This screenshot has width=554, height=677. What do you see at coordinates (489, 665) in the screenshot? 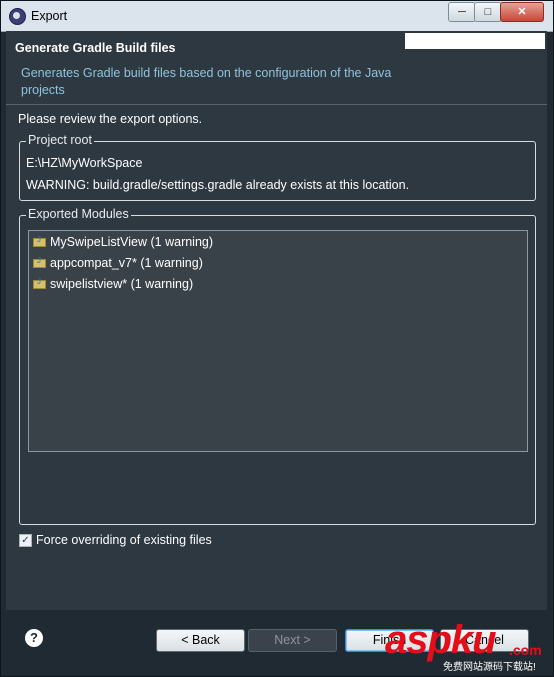
I see `watermark-tagline: 免费网站源码下载站!` at bounding box center [489, 665].